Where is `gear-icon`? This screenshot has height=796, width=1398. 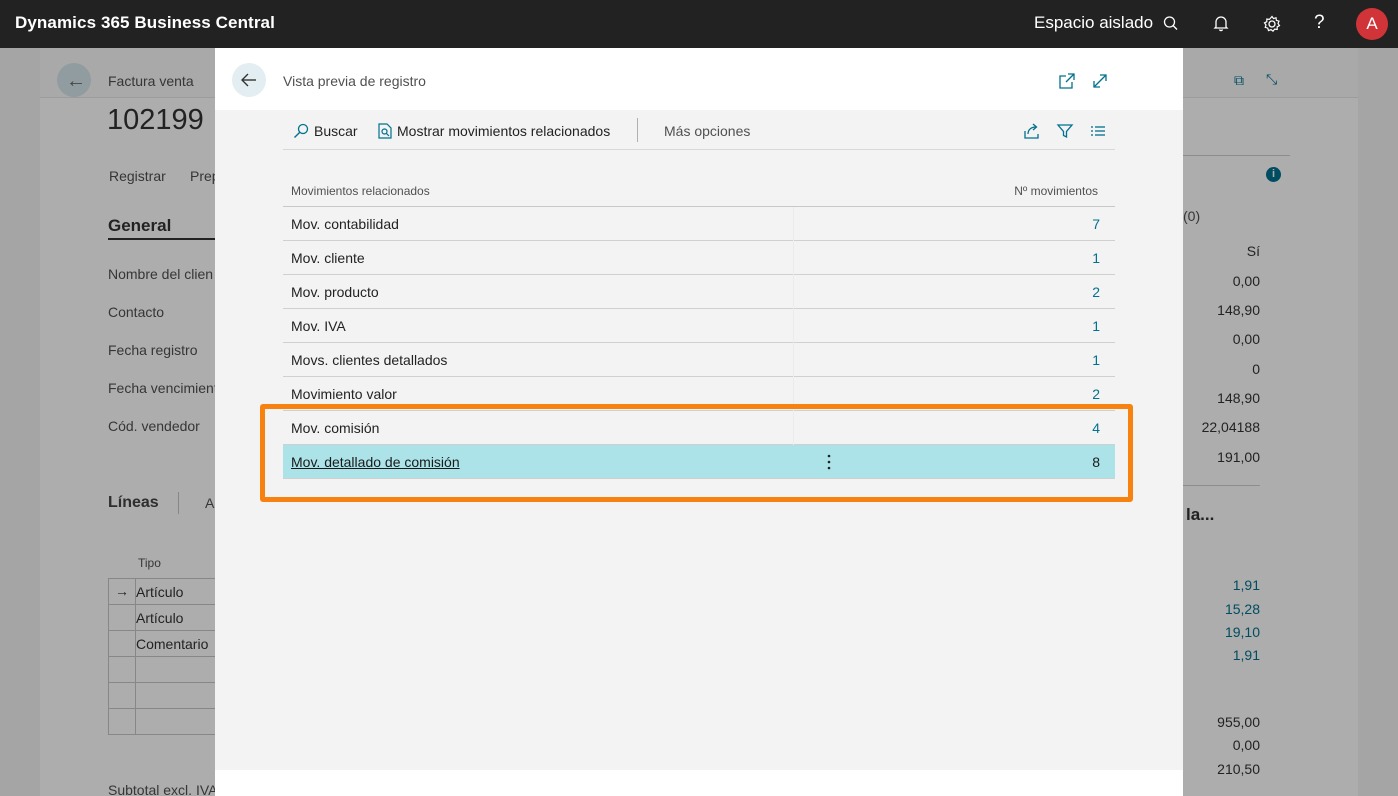 gear-icon is located at coordinates (1272, 24).